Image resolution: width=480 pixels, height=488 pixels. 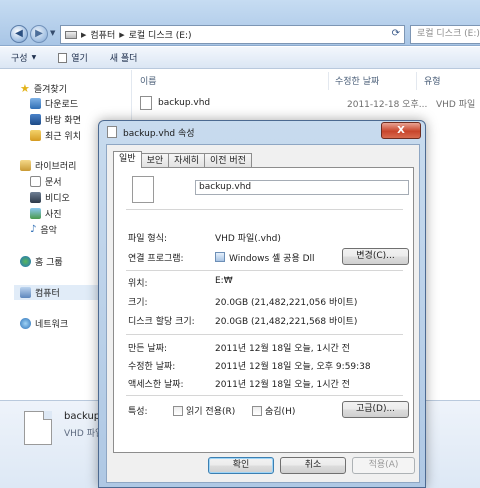 I want to click on back-button: ◀, so click(x=19, y=34).